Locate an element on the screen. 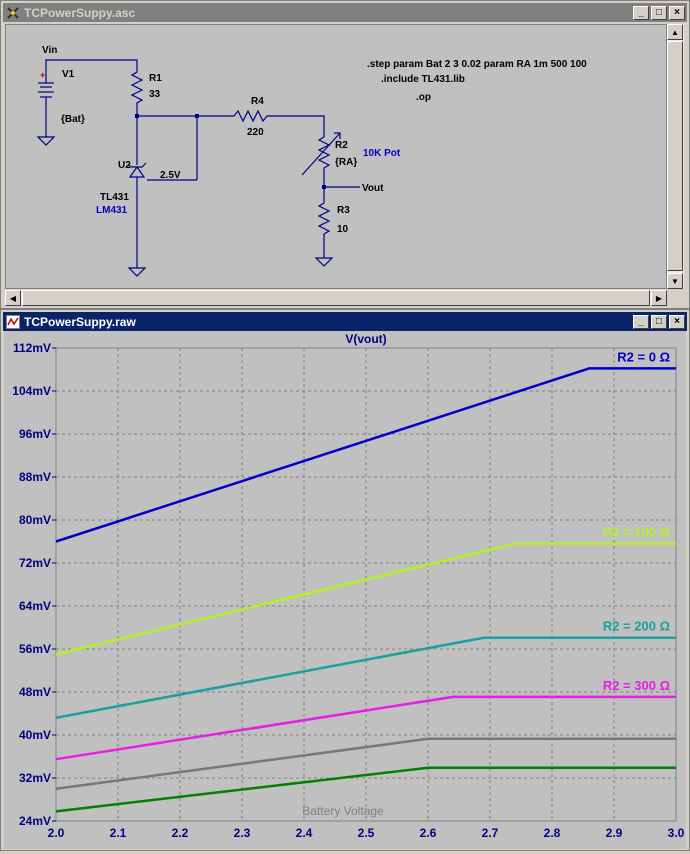 The width and height of the screenshot is (690, 854). trace-label-1: R2 = 100 Ω is located at coordinates (636, 532).